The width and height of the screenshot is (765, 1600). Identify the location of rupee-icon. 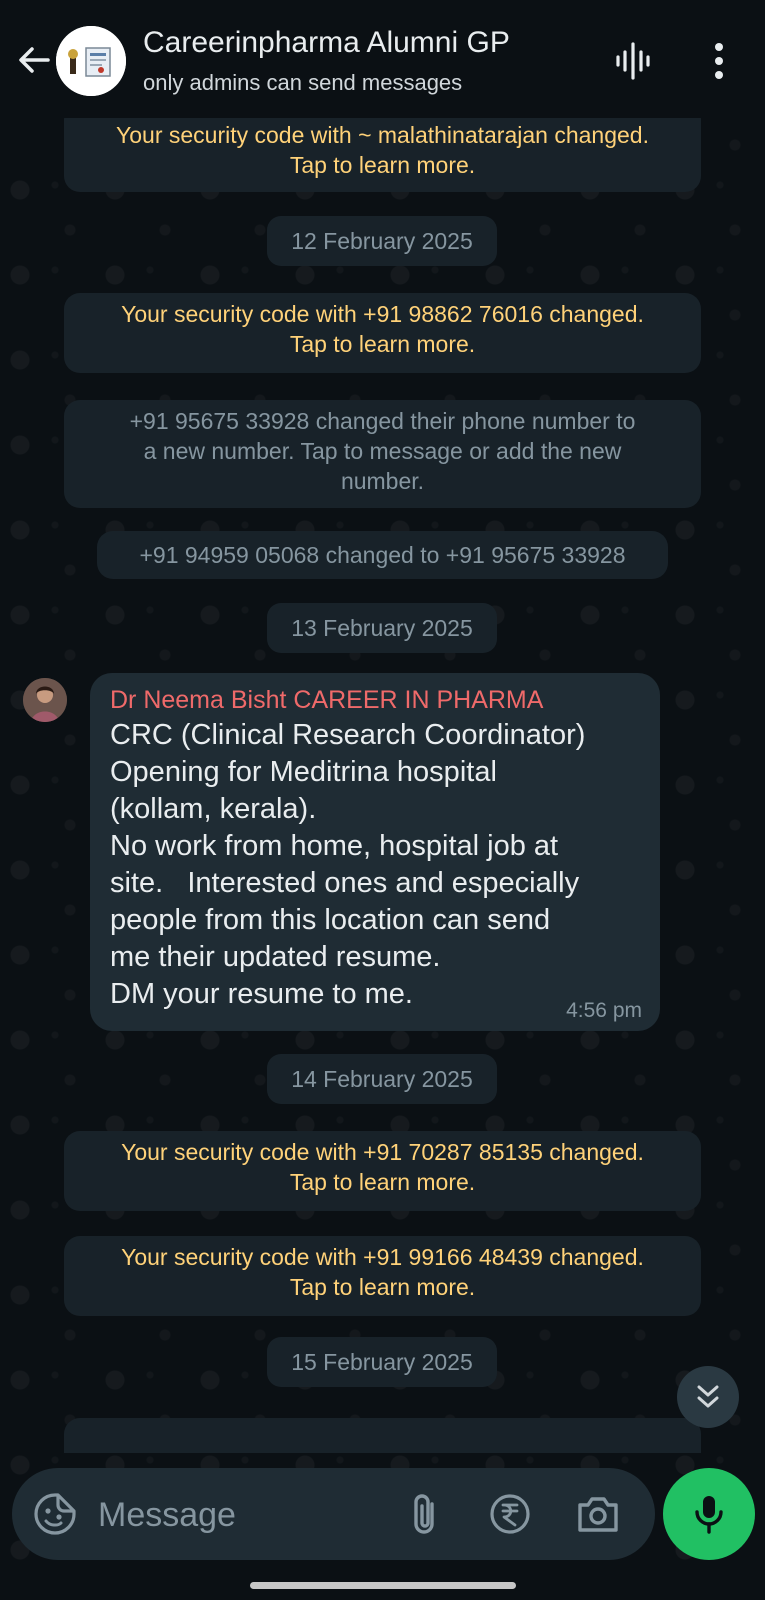
(510, 1514).